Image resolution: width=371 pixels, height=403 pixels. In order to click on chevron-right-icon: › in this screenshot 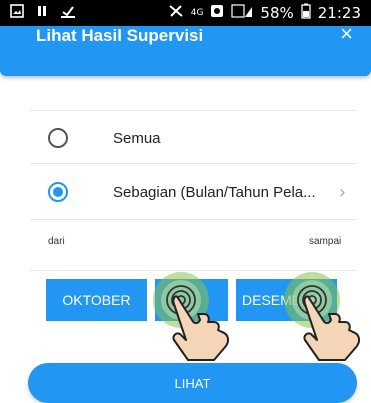, I will do `click(342, 192)`.